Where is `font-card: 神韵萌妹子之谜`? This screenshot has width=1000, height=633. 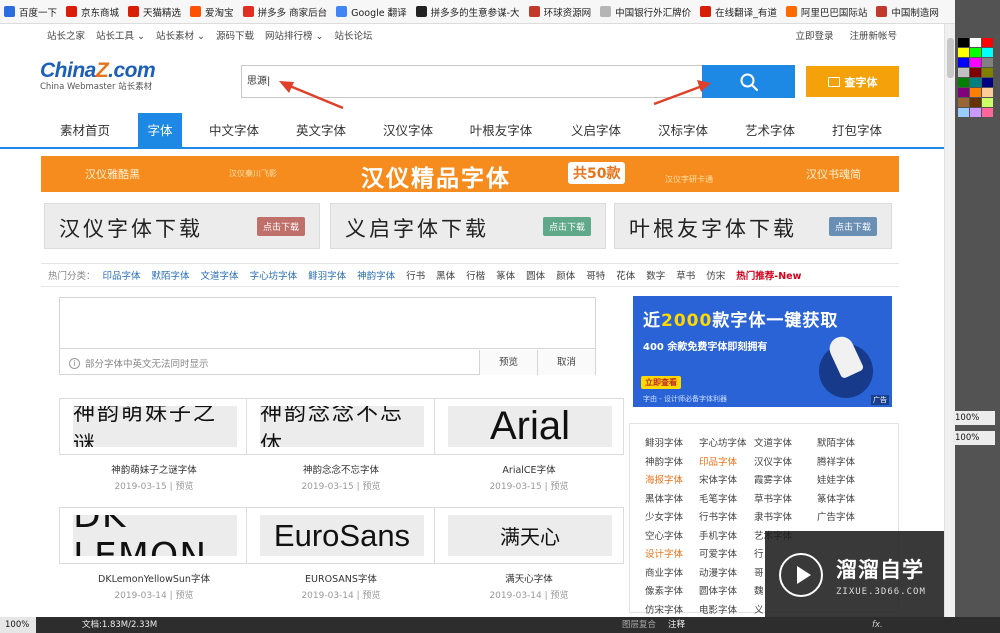 font-card: 神韵萌妹子之谜 is located at coordinates (154, 426).